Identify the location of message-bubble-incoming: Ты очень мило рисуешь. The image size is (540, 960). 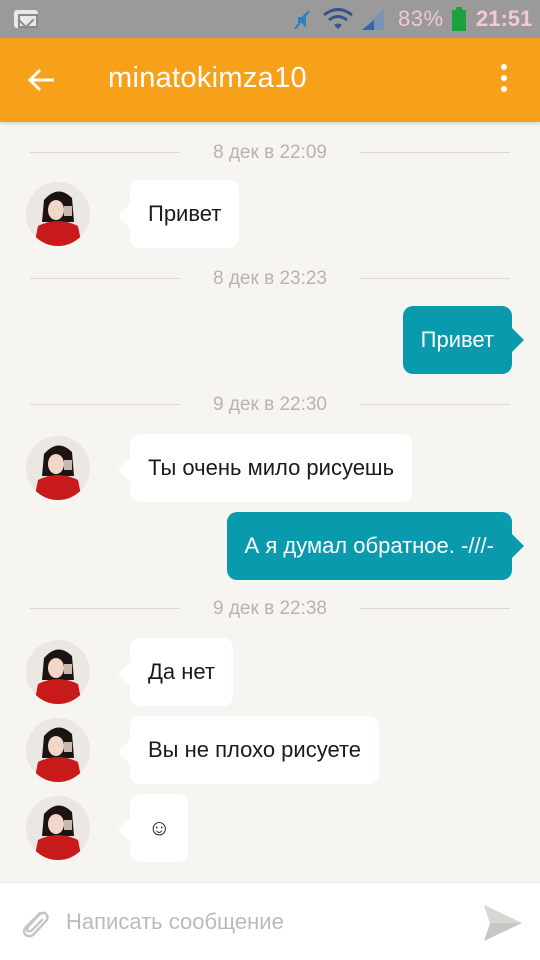
(265, 468).